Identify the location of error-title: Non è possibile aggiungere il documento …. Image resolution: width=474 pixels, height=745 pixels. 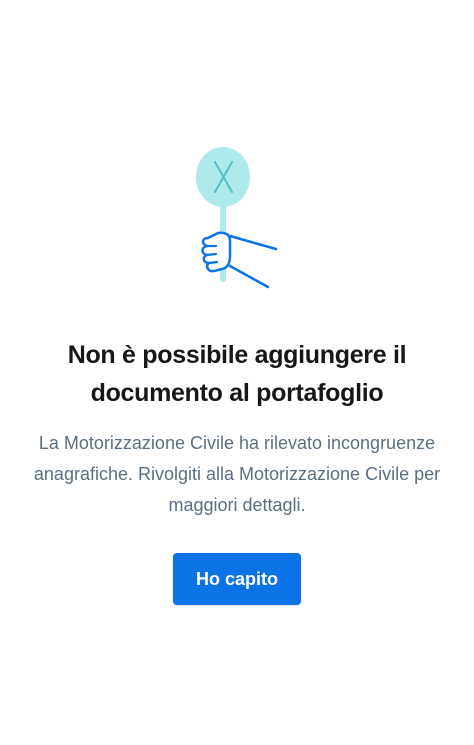
(237, 374).